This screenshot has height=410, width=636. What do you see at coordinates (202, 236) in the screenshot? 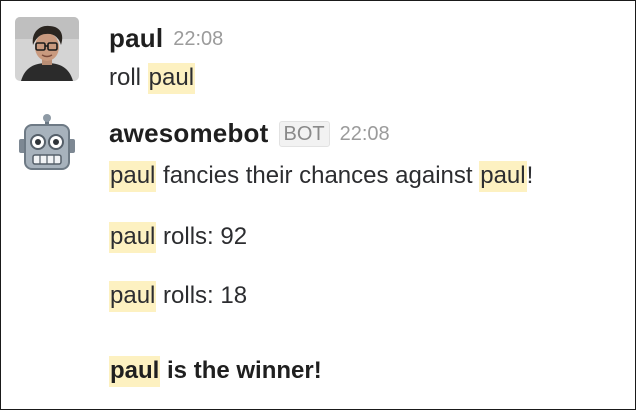
I see `message-text-segment: rolls: 92` at bounding box center [202, 236].